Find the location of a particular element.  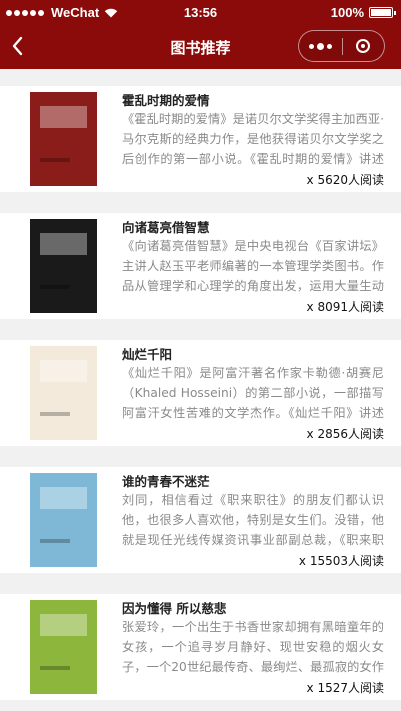

book-title: 灿烂千阳 is located at coordinates (147, 354).